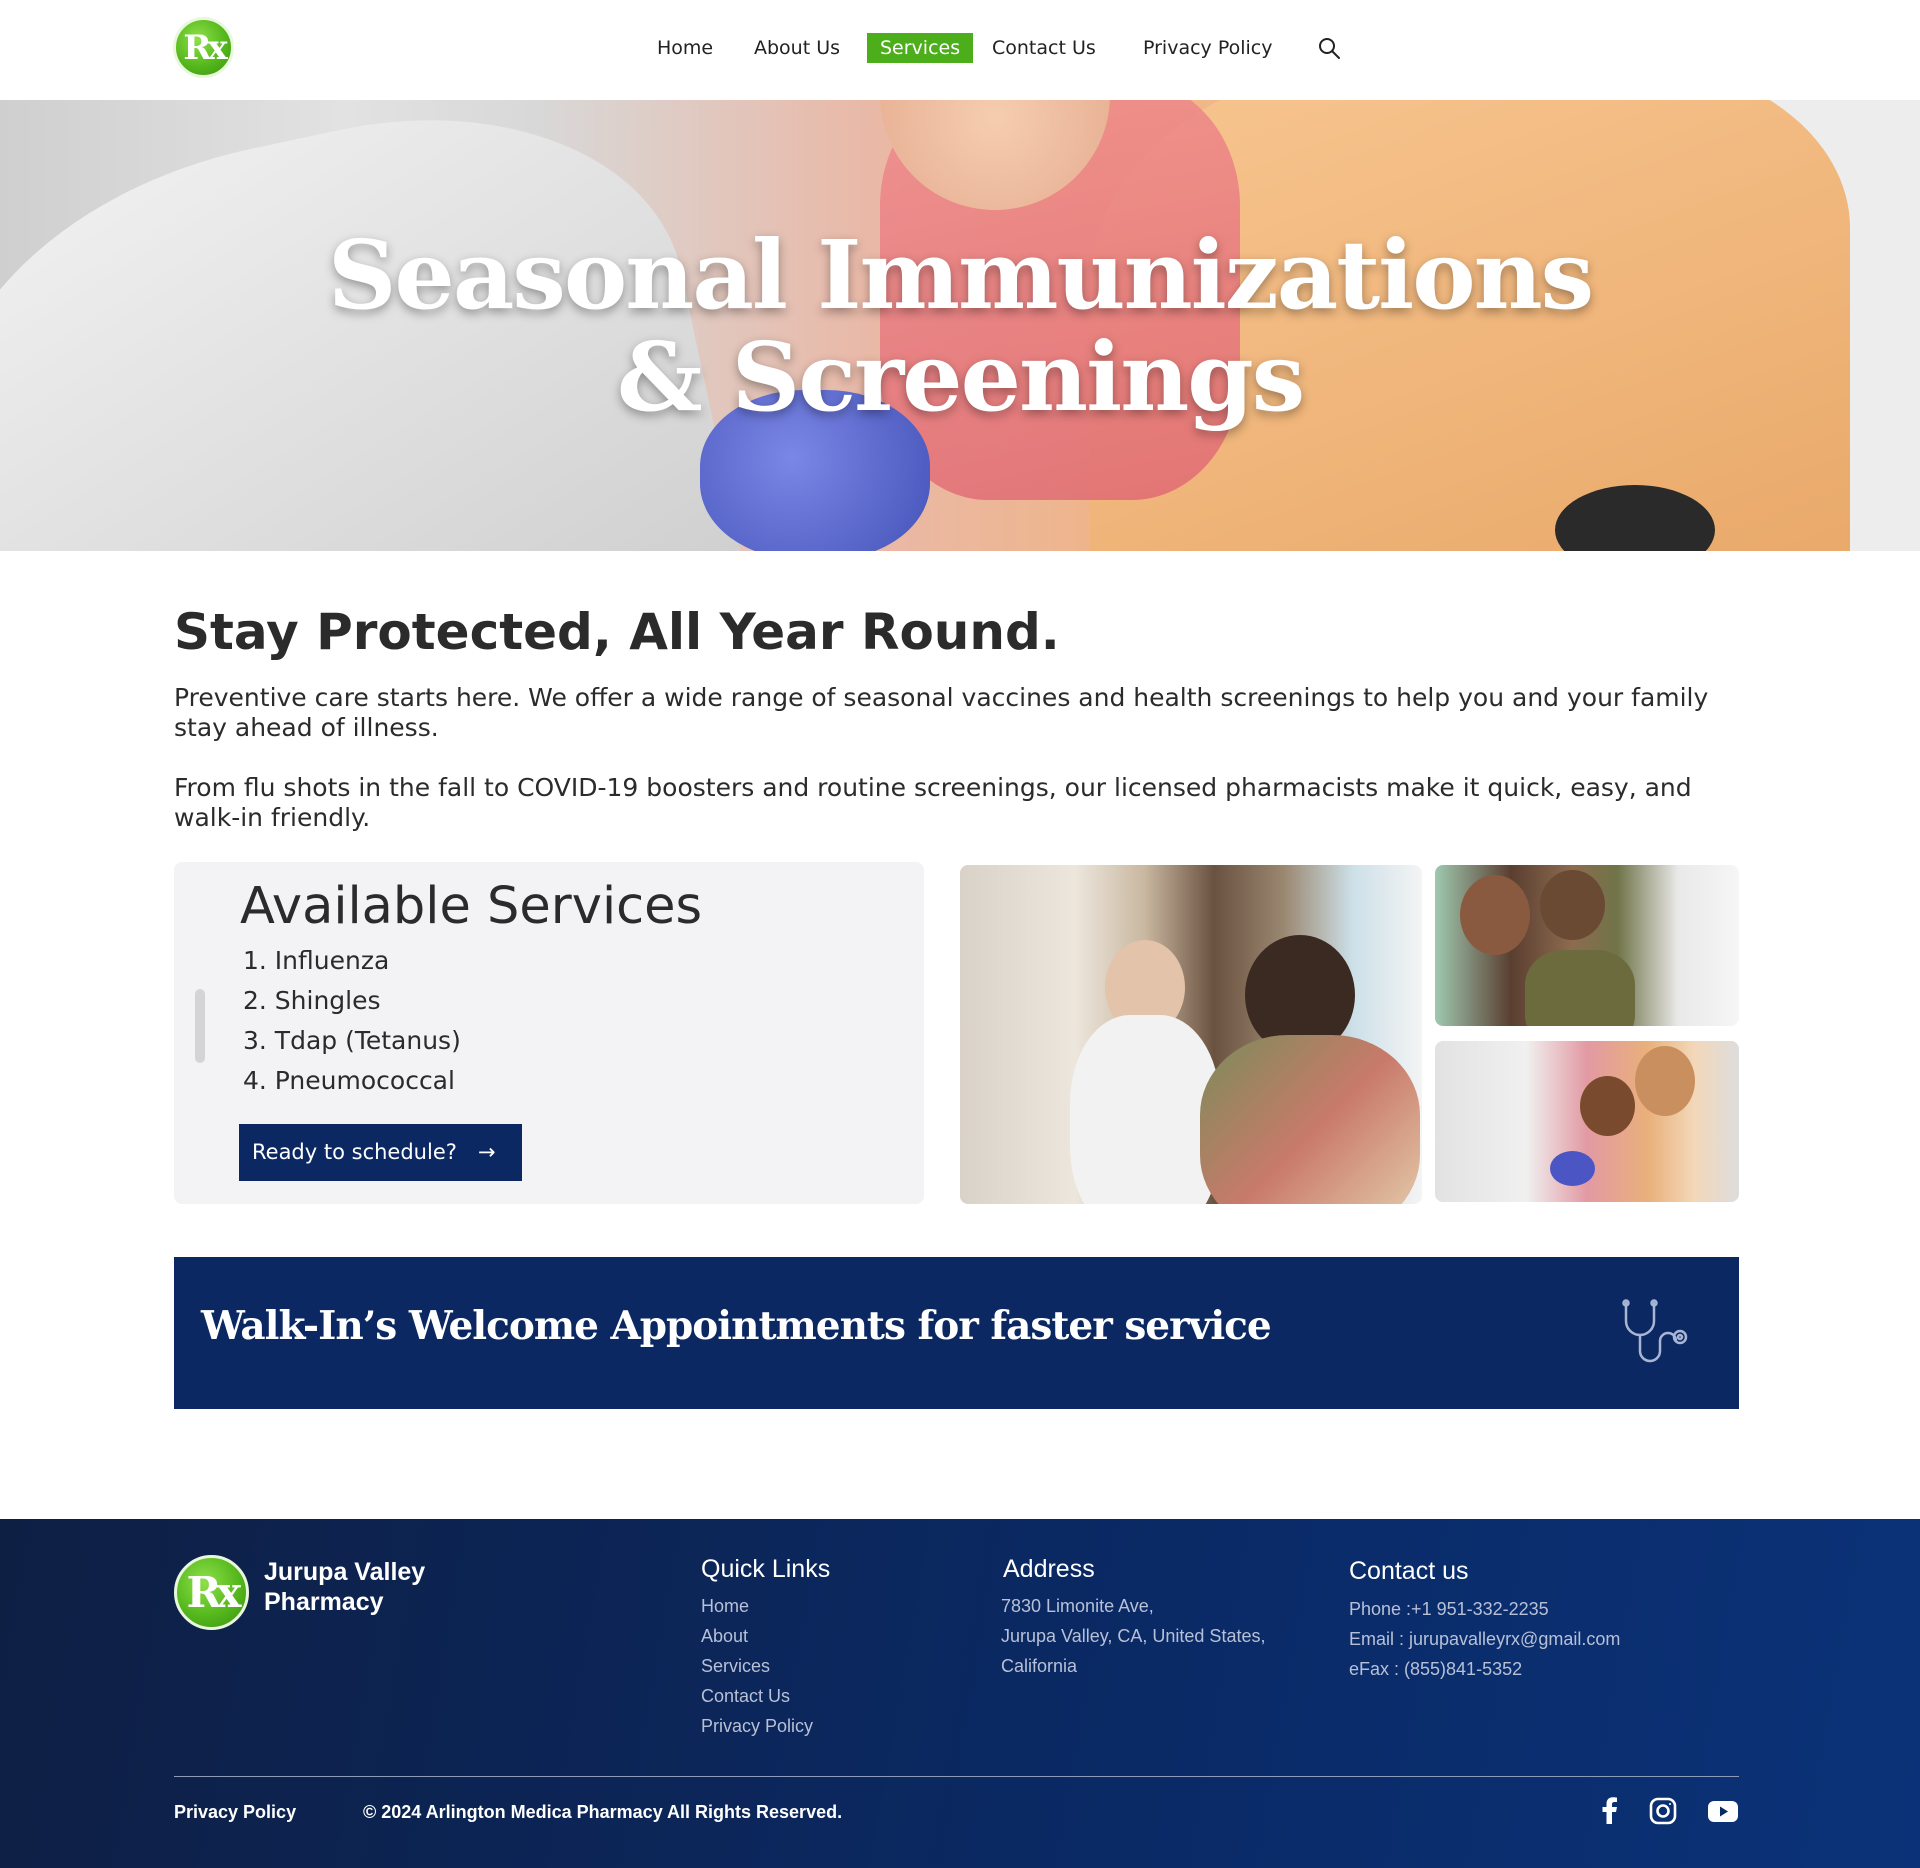 The height and width of the screenshot is (1868, 1920). I want to click on photo-pharmacist-vaccinating-woman, so click(1191, 1034).